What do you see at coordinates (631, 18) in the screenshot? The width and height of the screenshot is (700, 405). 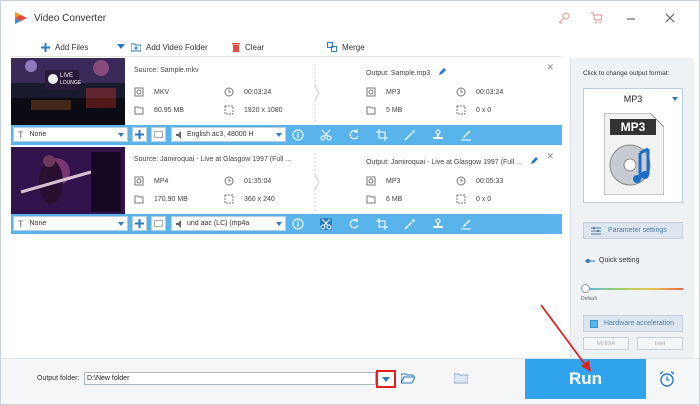 I see `minimize-icon` at bounding box center [631, 18].